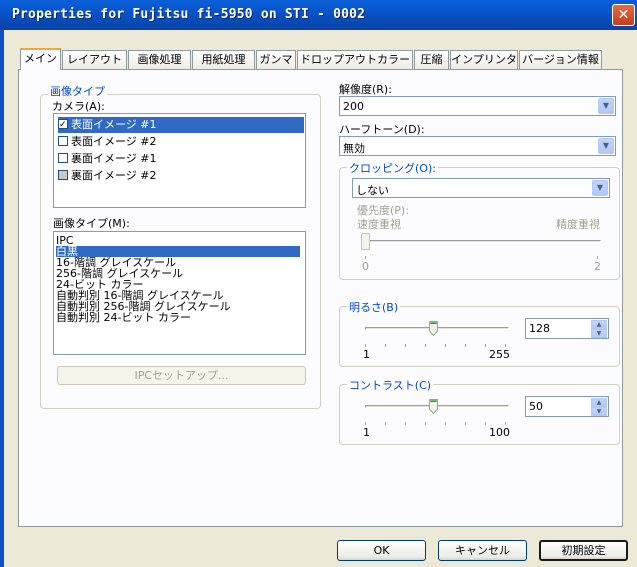 Image resolution: width=637 pixels, height=567 pixels. Describe the element at coordinates (354, 148) in the screenshot. I see `halftone-value: 無効` at that location.